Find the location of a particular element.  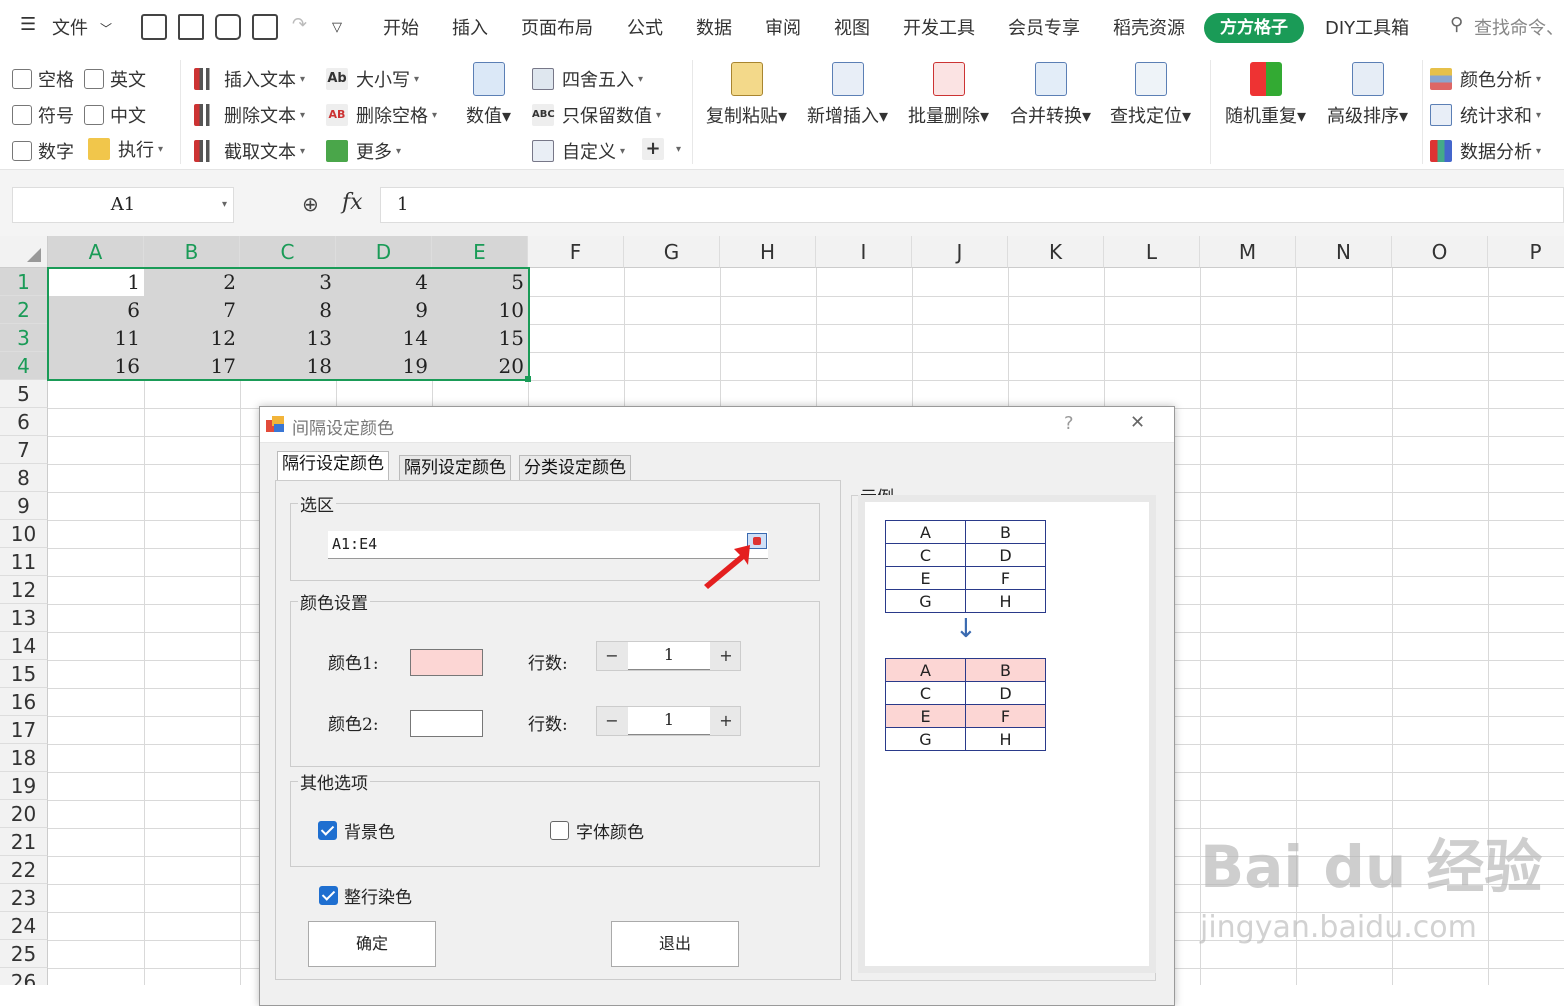

tab-insert: 插入 is located at coordinates (470, 27).